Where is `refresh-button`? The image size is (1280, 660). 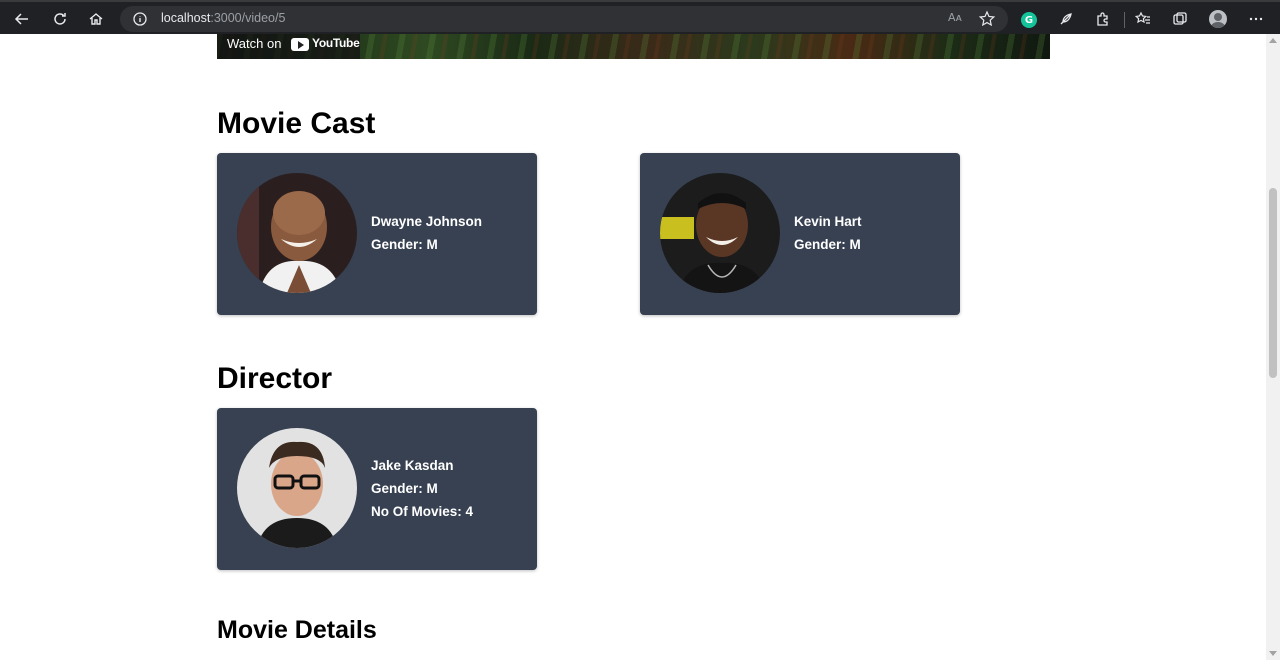 refresh-button is located at coordinates (60, 19).